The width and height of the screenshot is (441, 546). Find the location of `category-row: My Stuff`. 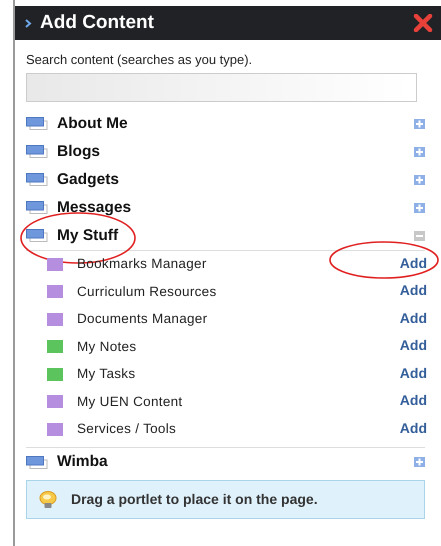

category-row: My Stuff is located at coordinates (225, 236).